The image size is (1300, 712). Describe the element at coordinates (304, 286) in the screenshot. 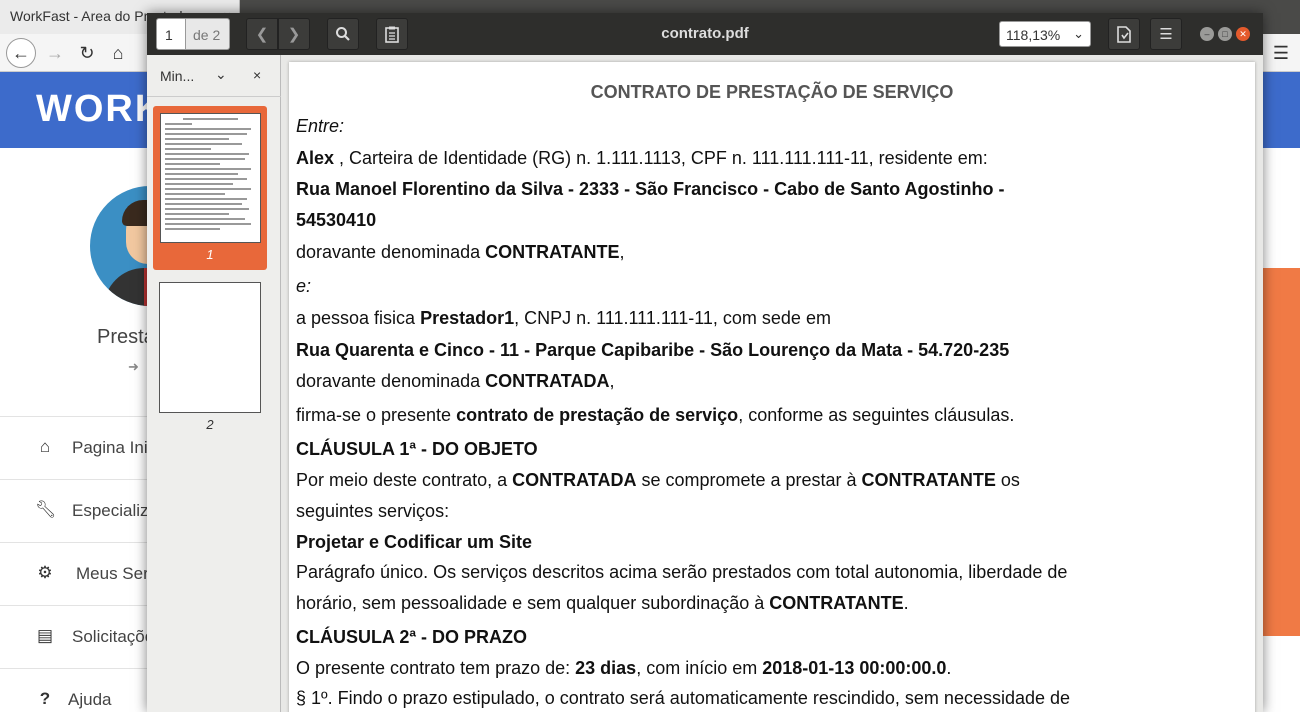

I see `text-line: e:` at that location.